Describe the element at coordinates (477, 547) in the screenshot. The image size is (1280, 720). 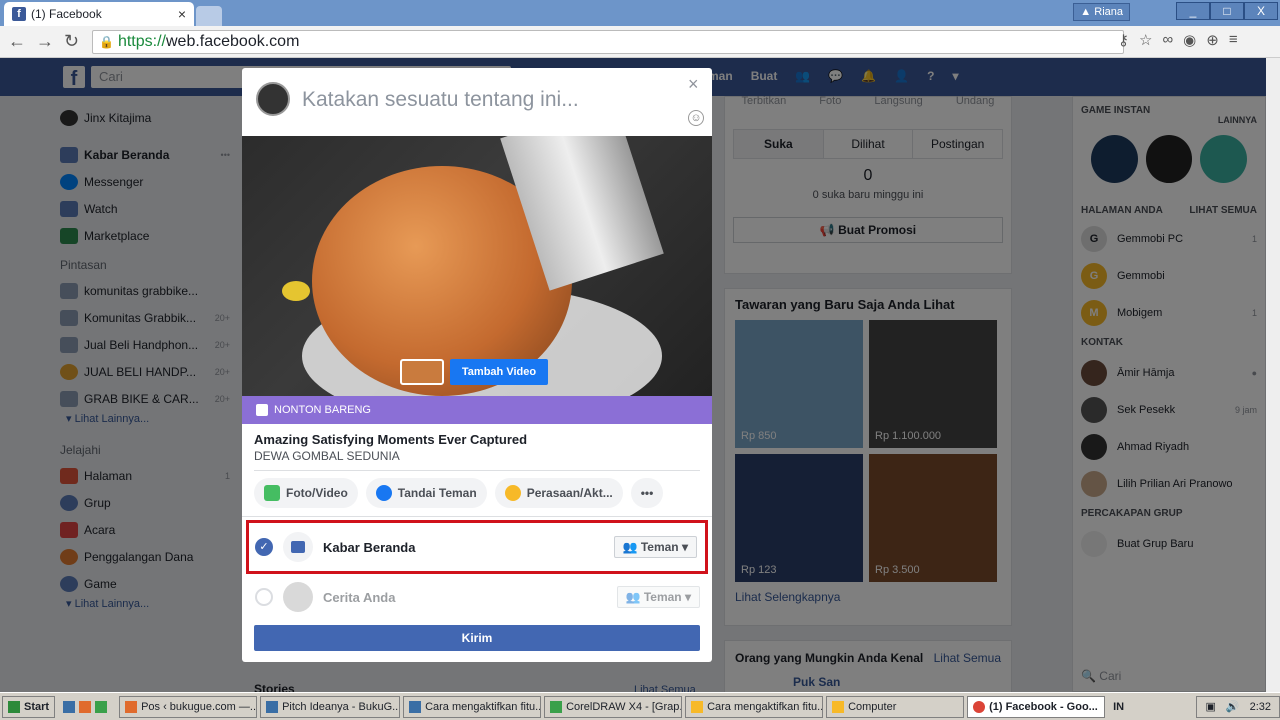
I see `share-to-news-feed-option: ✓ Kabar Beranda 👥 Teman ▾` at that location.